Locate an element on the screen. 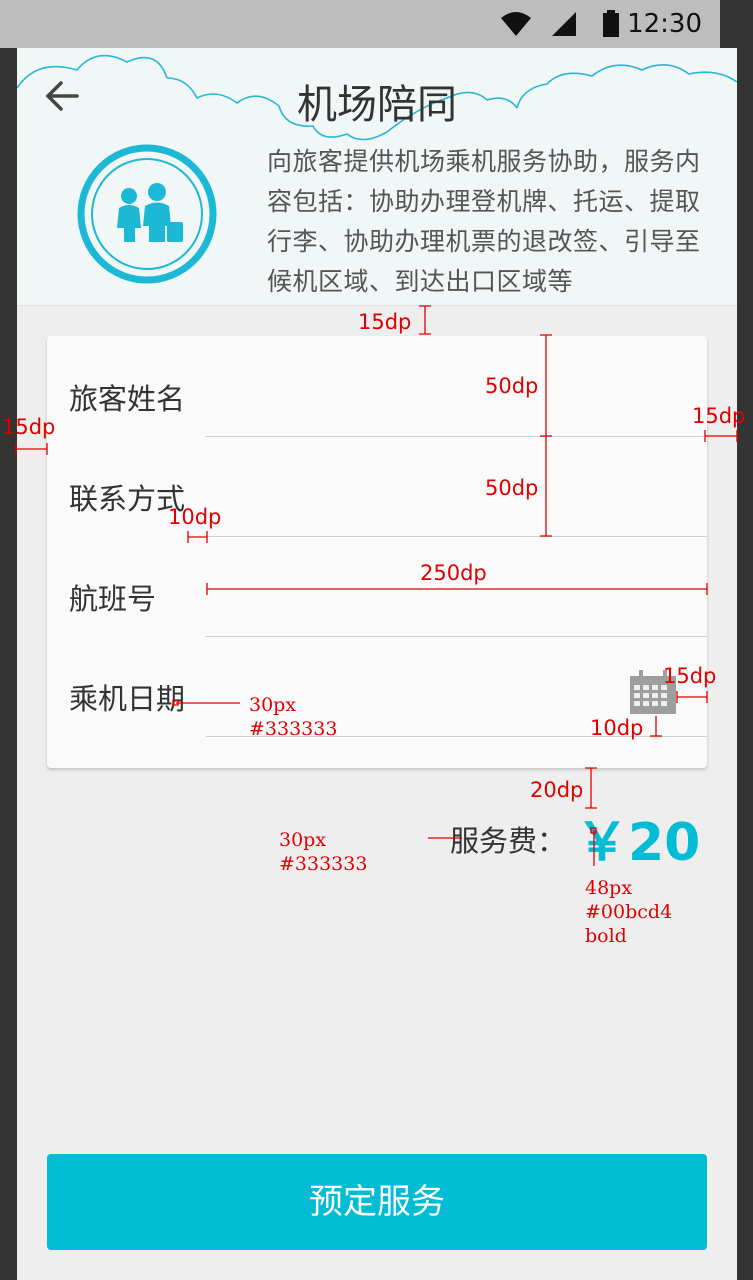 The height and width of the screenshot is (1280, 753). anno-field-width: 250dp is located at coordinates (453, 573).